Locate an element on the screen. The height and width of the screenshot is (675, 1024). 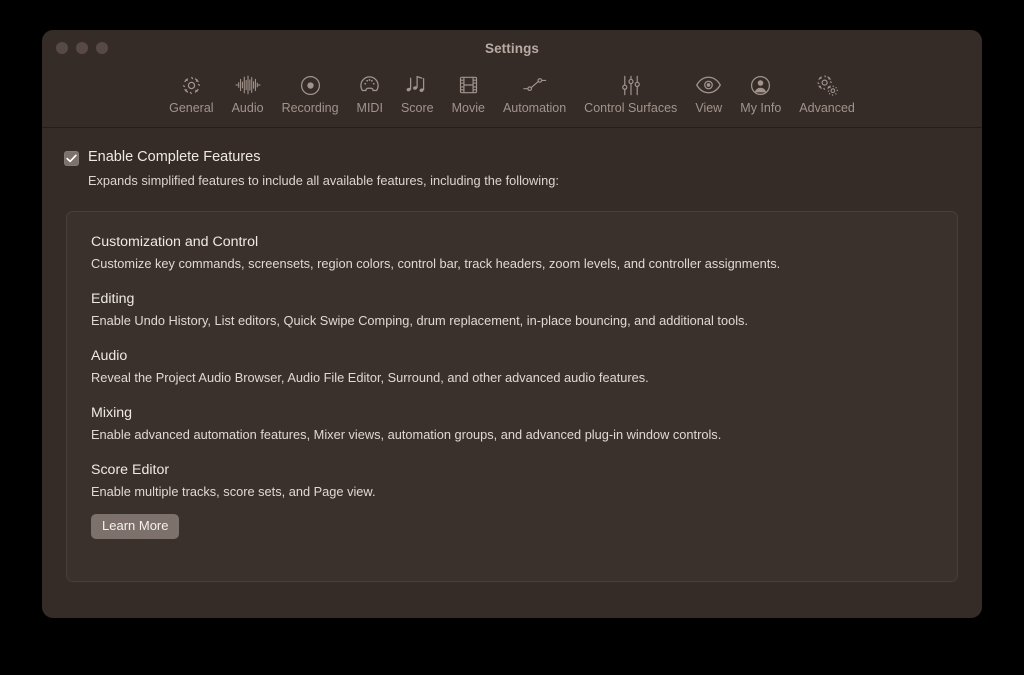
person-circle-icon is located at coordinates (760, 85).